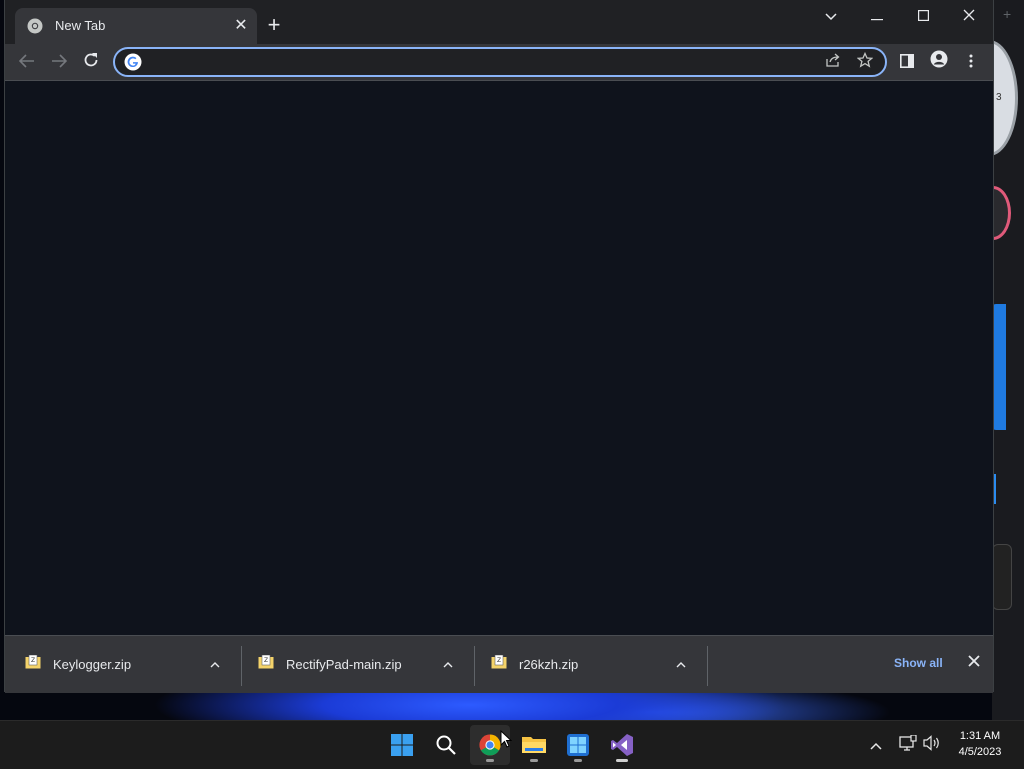 Image resolution: width=1024 pixels, height=769 pixels. What do you see at coordinates (136, 26) in the screenshot?
I see `tab-new-tab: New Tab ✕` at bounding box center [136, 26].